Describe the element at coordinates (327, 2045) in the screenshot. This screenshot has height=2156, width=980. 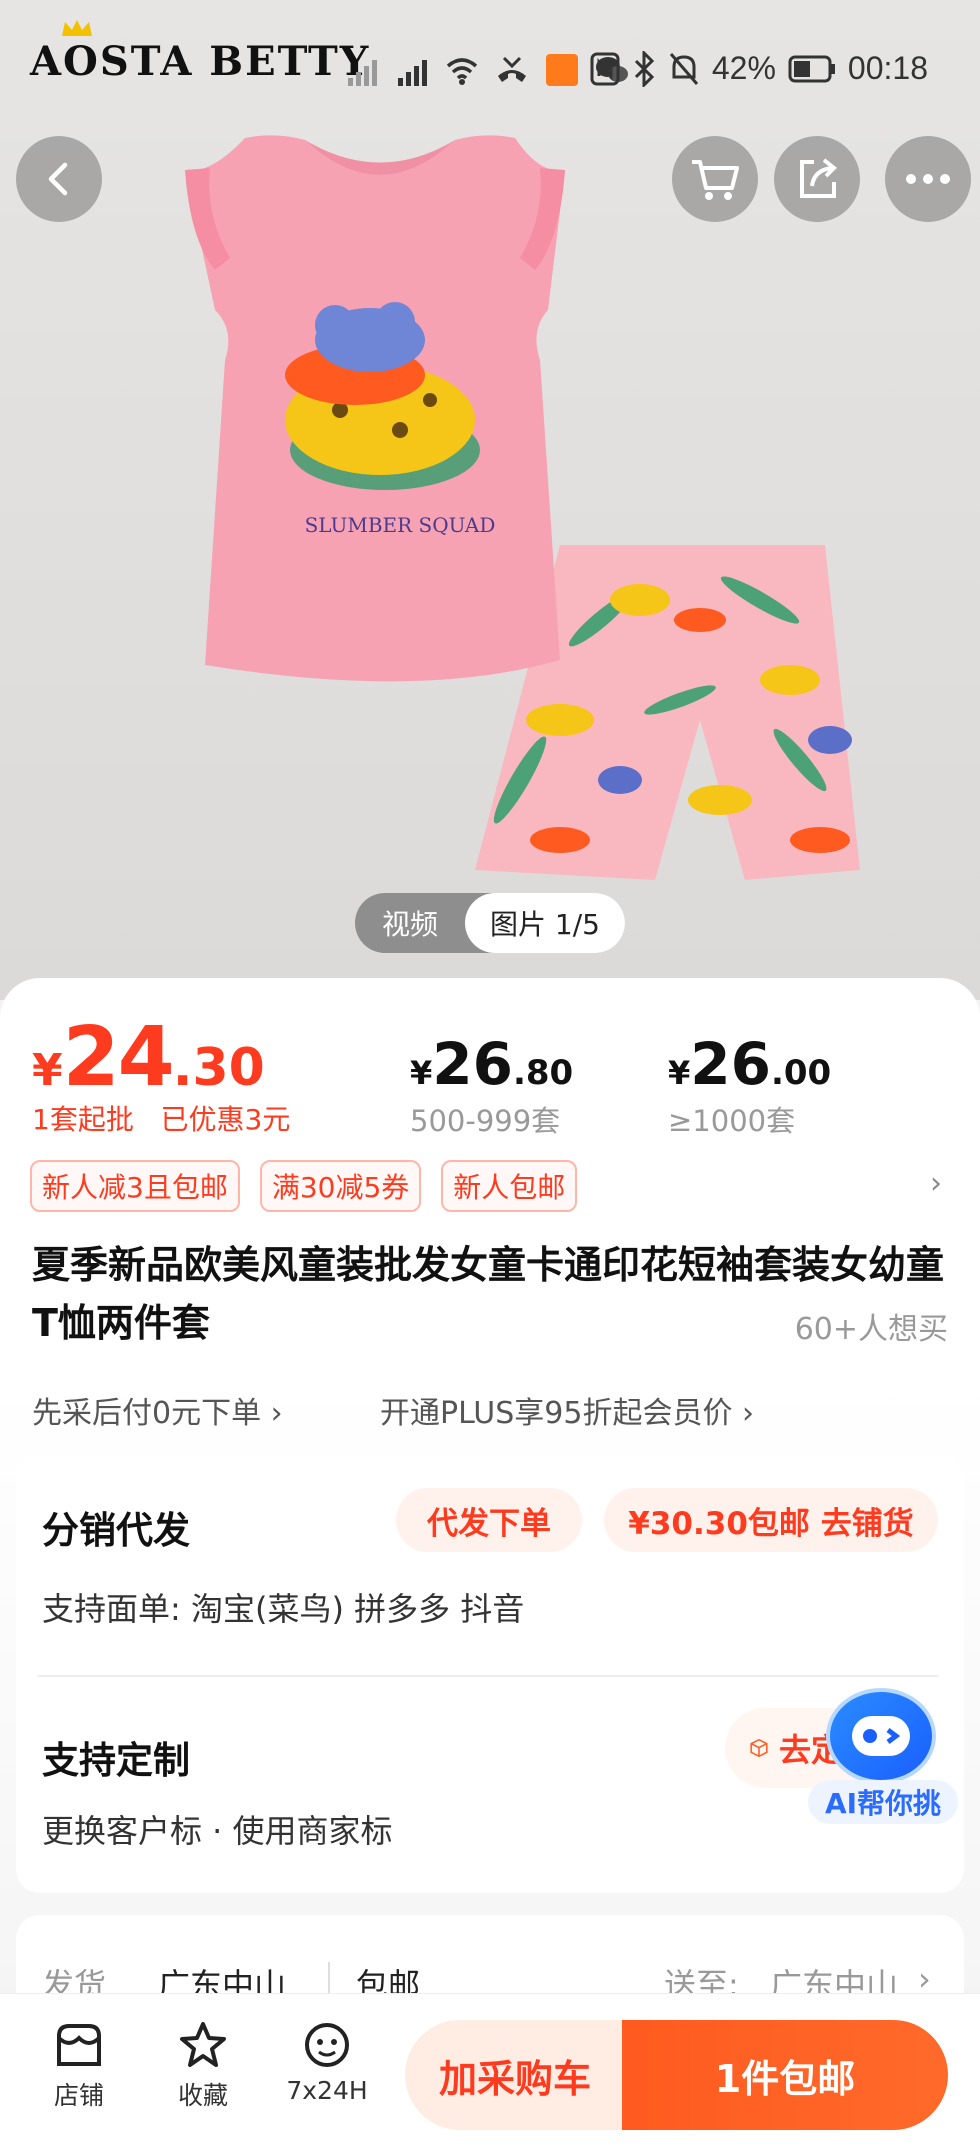
I see `service-icon` at that location.